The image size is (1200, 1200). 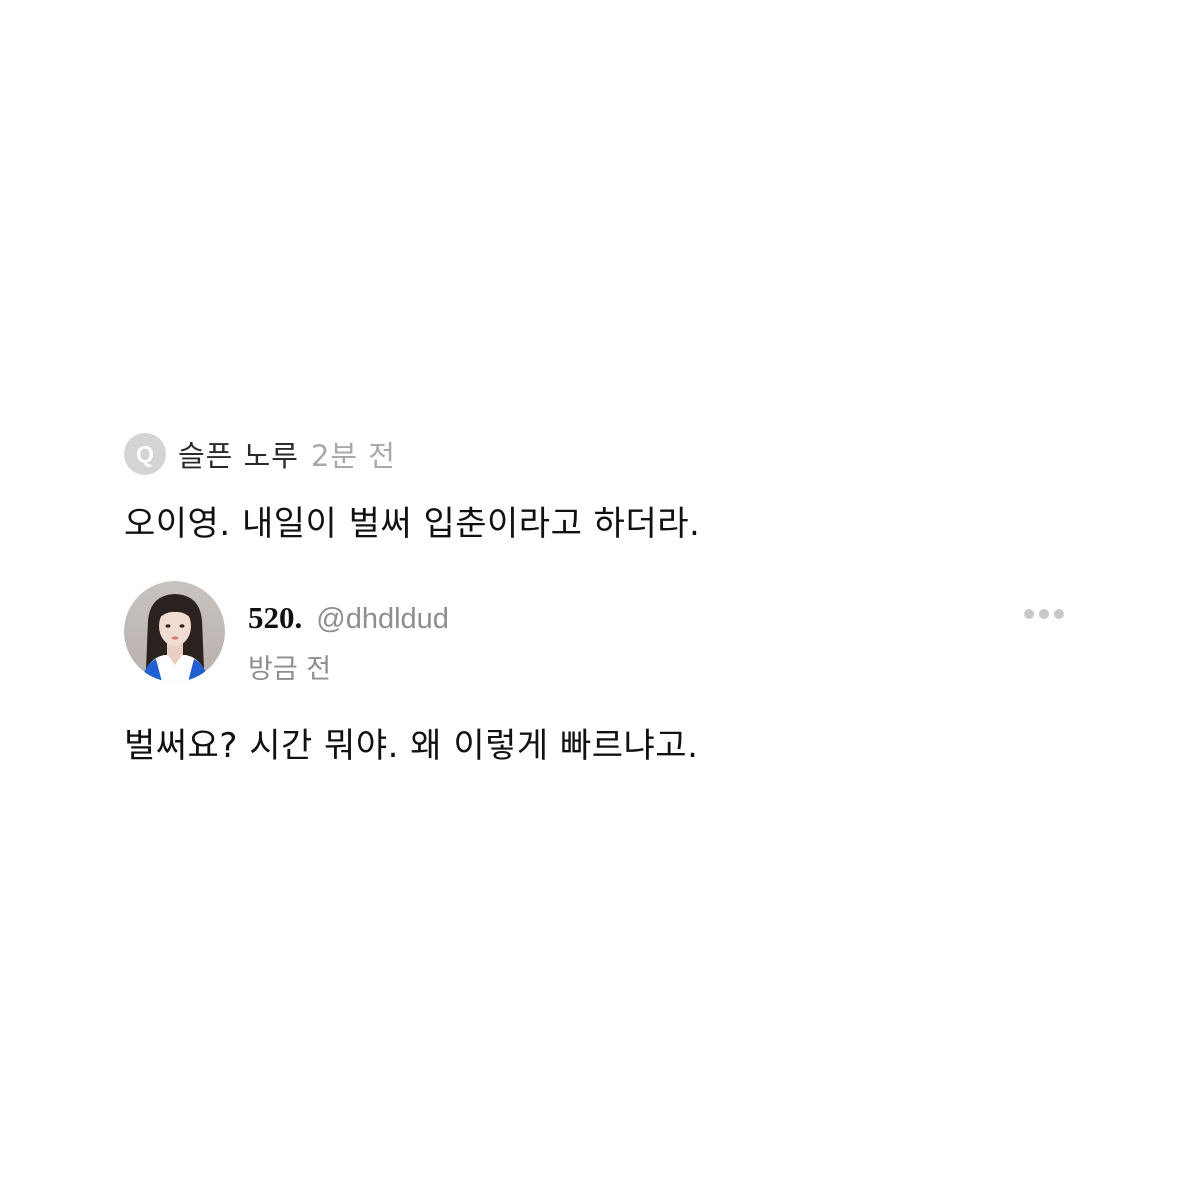 I want to click on reply-author-row: 520. @dhdldud, so click(x=348, y=618).